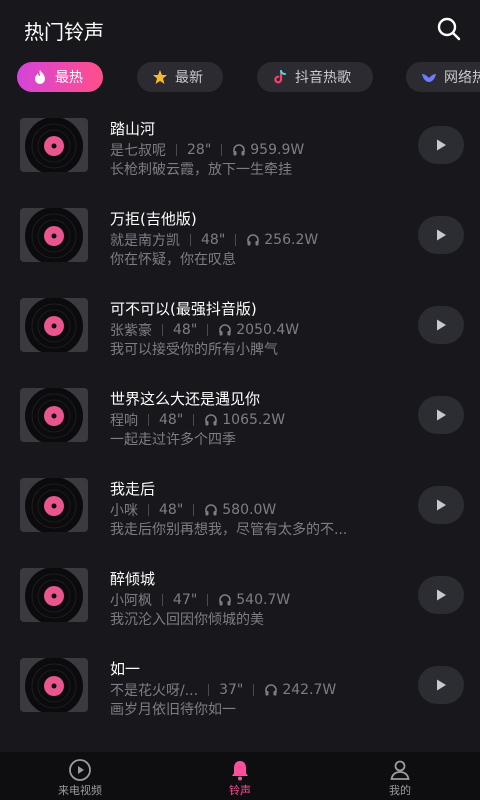  I want to click on star-icon, so click(160, 77).